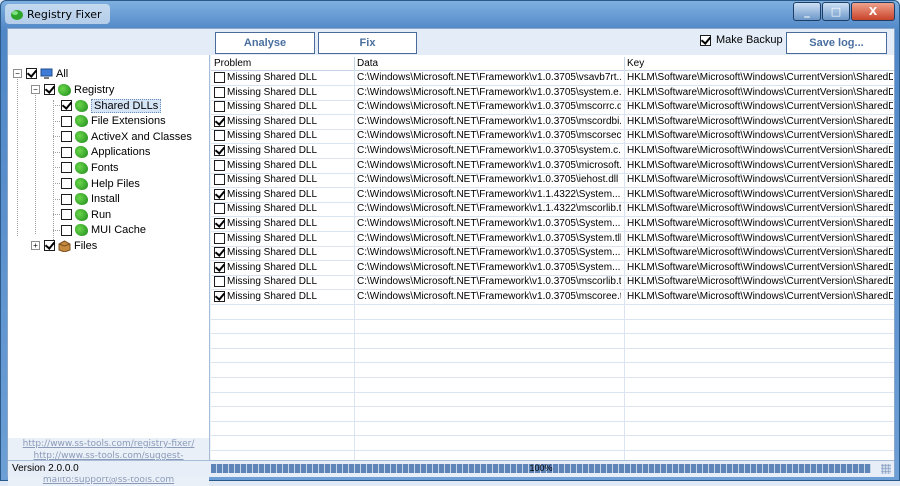 This screenshot has height=486, width=900. What do you see at coordinates (101, 214) in the screenshot?
I see `tree-item-label: Run` at bounding box center [101, 214].